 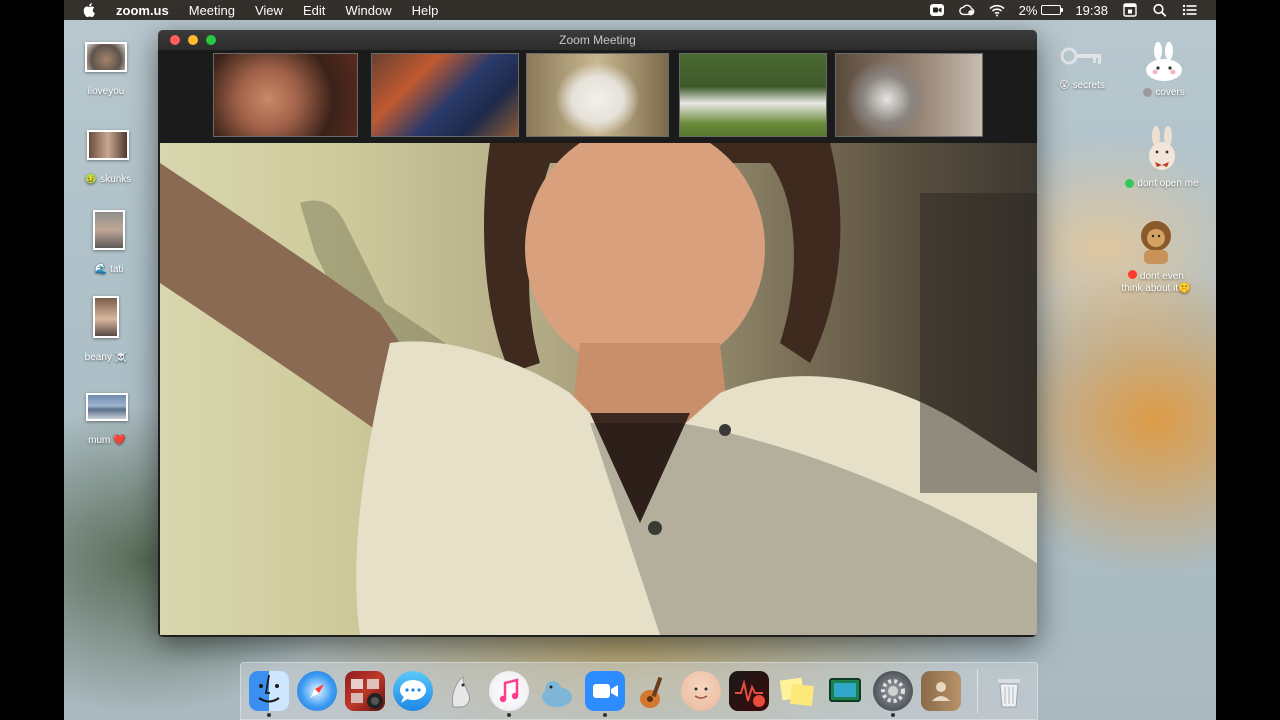 What do you see at coordinates (107, 440) in the screenshot?
I see `desktop-item-label: mum ❤️` at bounding box center [107, 440].